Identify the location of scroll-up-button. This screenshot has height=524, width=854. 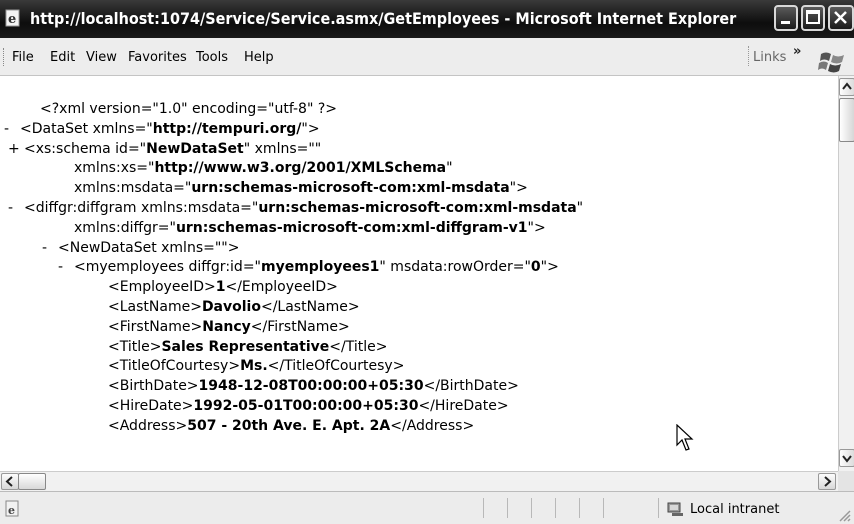
(846, 87).